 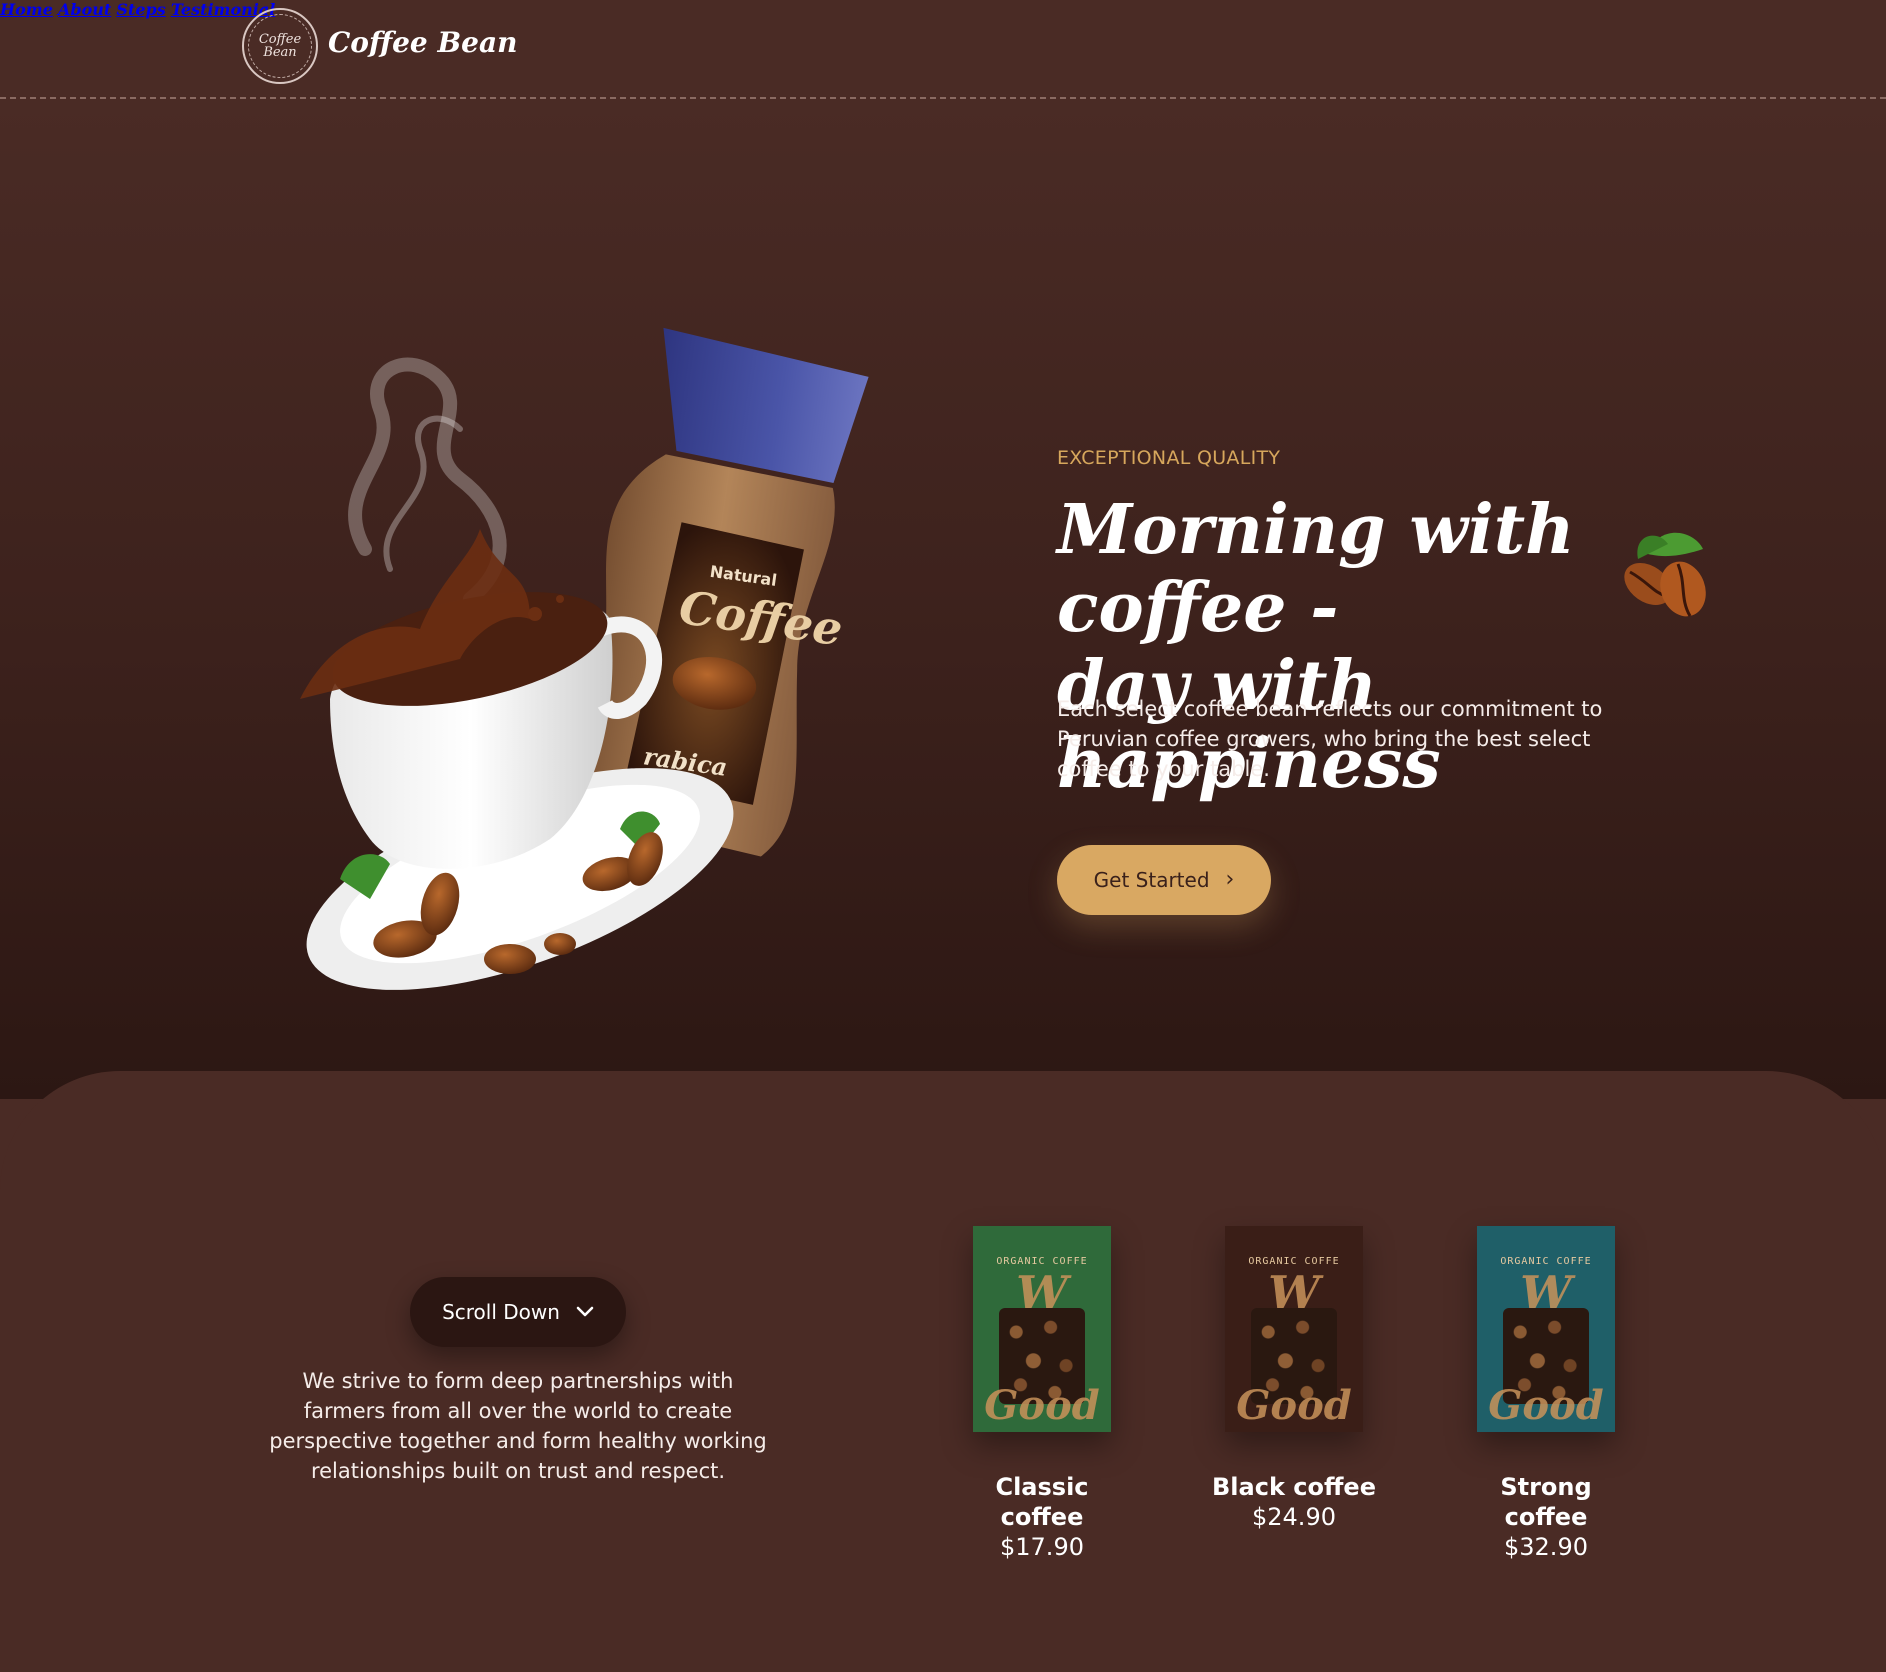 I want to click on chevron-right-icon: ›, so click(x=1230, y=879).